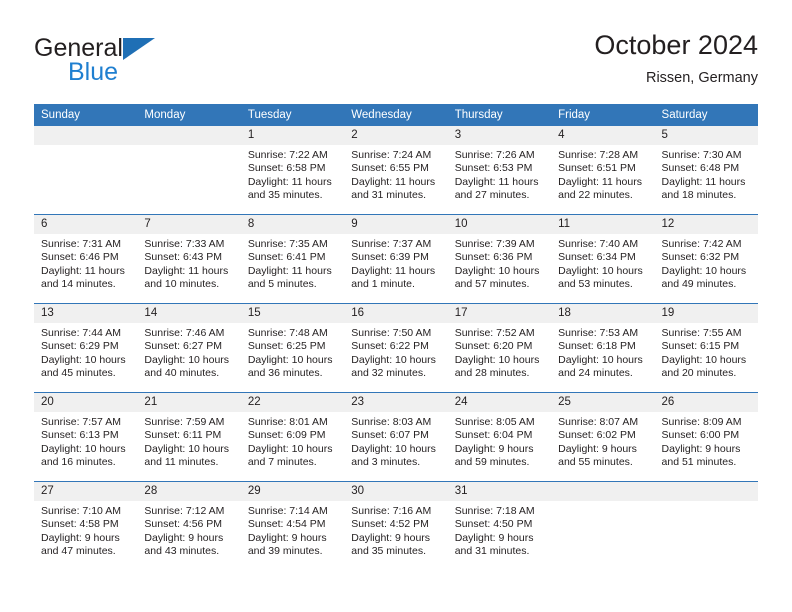 The image size is (792, 612). What do you see at coordinates (393, 366) in the screenshot?
I see `daylight-text: Daylight: 10 hours and 32 minutes.` at bounding box center [393, 366].